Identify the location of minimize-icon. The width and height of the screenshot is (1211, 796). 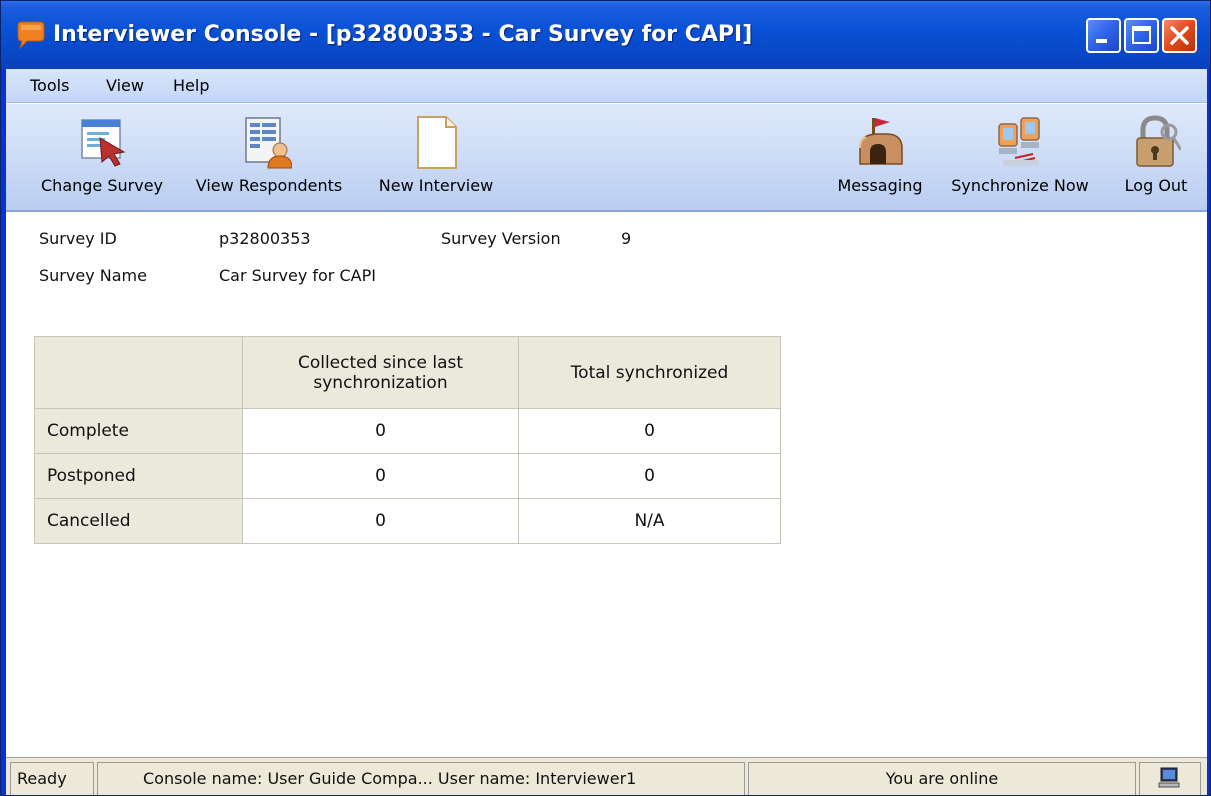
(1101, 41).